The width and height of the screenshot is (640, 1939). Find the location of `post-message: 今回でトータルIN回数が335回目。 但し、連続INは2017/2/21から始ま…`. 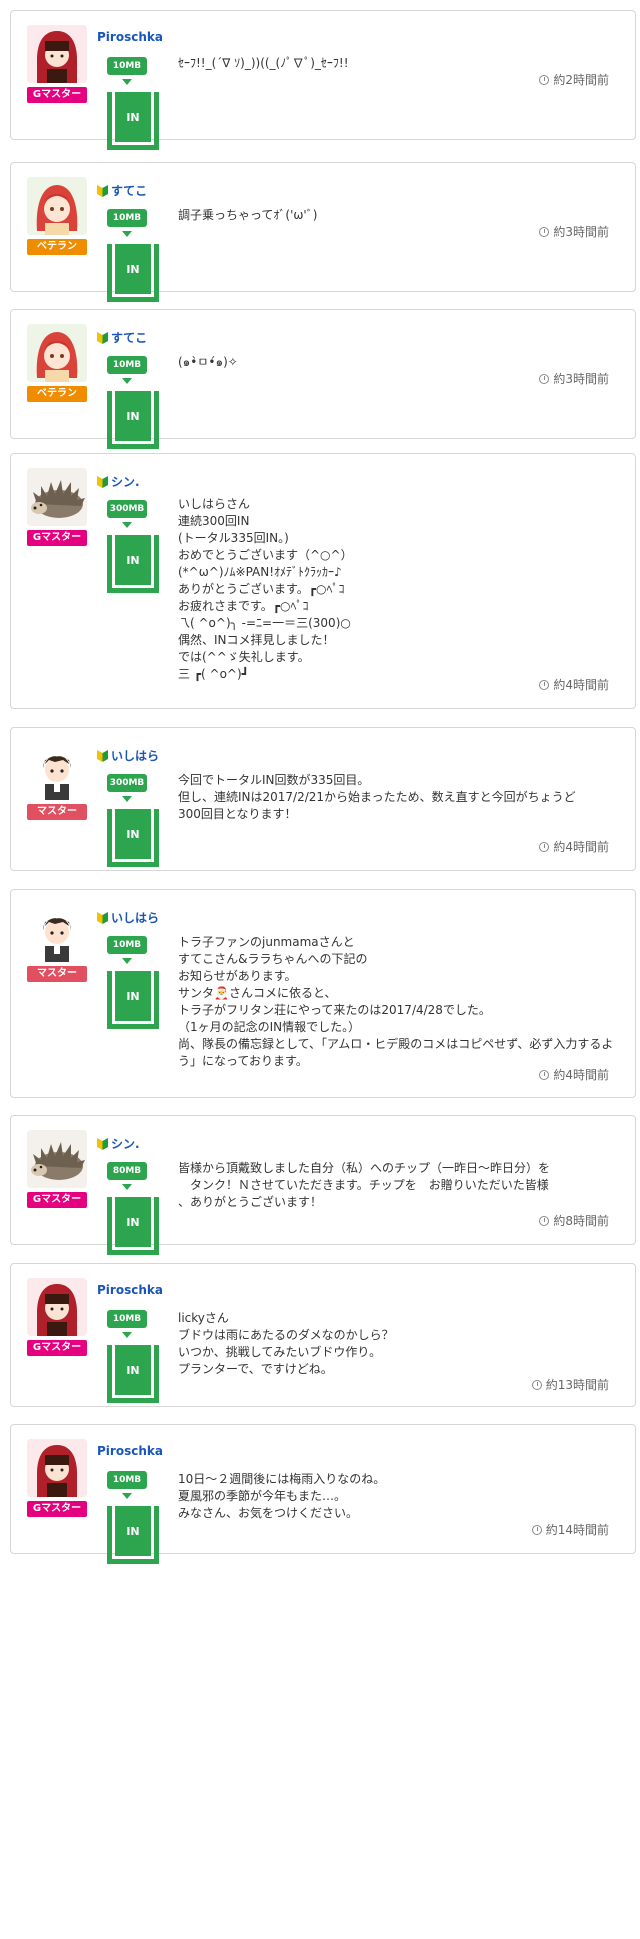

post-message: 今回でトータルIN回数が335回目。 但し、連続INは2017/2/21から始ま… is located at coordinates (377, 797).